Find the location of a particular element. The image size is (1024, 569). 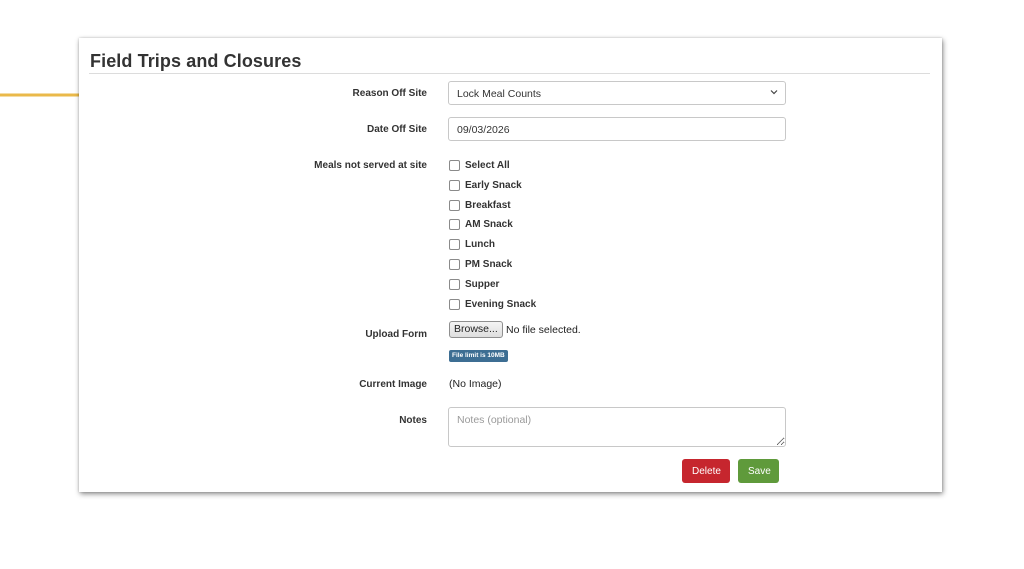

reason-label: Reason Off Site is located at coordinates (389, 93).